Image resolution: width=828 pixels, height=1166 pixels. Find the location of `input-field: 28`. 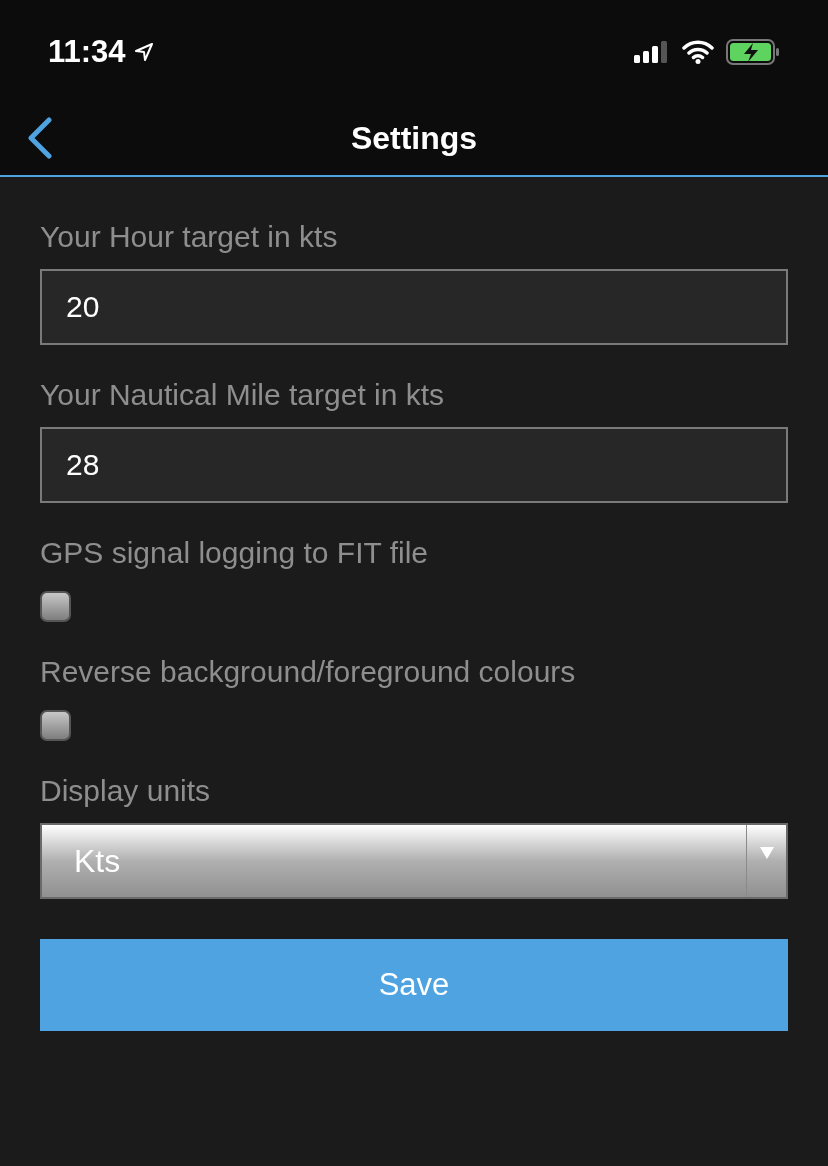

input-field: 28 is located at coordinates (414, 465).